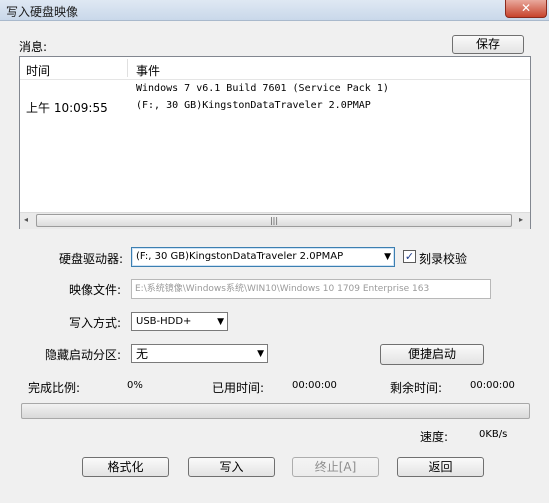 The image size is (549, 503). I want to click on write-mode-select: USB-HDD+ ▼, so click(179, 321).